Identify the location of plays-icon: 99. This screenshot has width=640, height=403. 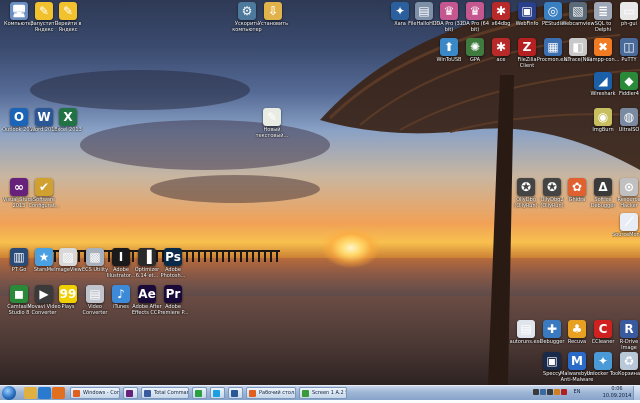
(68, 294).